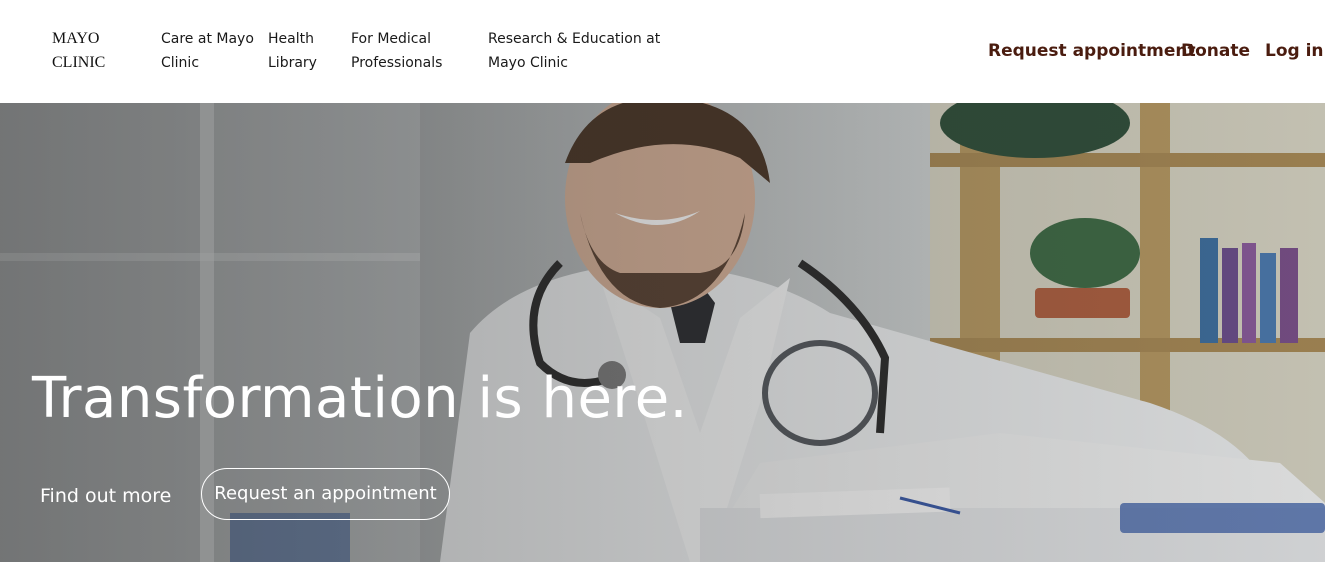 This screenshot has width=1325, height=562. I want to click on nav-research-education: Research & Education at Mayo Clinic, so click(578, 51).